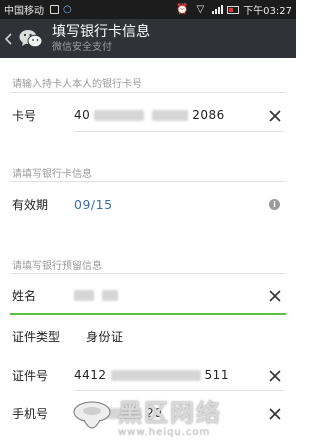  Describe the element at coordinates (30, 413) in the screenshot. I see `phone-label: 手机号` at that location.